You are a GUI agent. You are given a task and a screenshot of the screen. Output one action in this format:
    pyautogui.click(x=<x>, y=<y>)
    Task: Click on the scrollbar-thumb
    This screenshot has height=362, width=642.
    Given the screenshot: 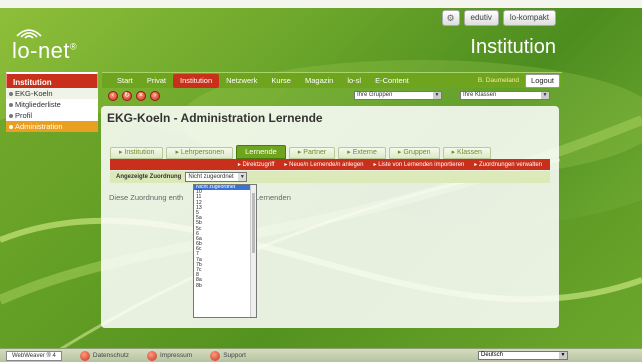 What is the action you would take?
    pyautogui.click(x=253, y=223)
    